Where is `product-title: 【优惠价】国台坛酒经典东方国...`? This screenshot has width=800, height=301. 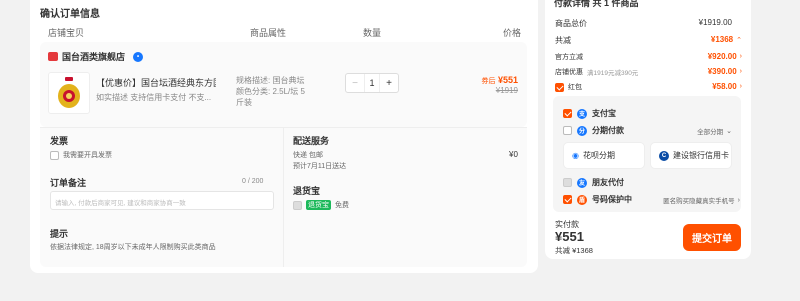 product-title: 【优惠价】国台坛酒经典东方国... is located at coordinates (156, 82).